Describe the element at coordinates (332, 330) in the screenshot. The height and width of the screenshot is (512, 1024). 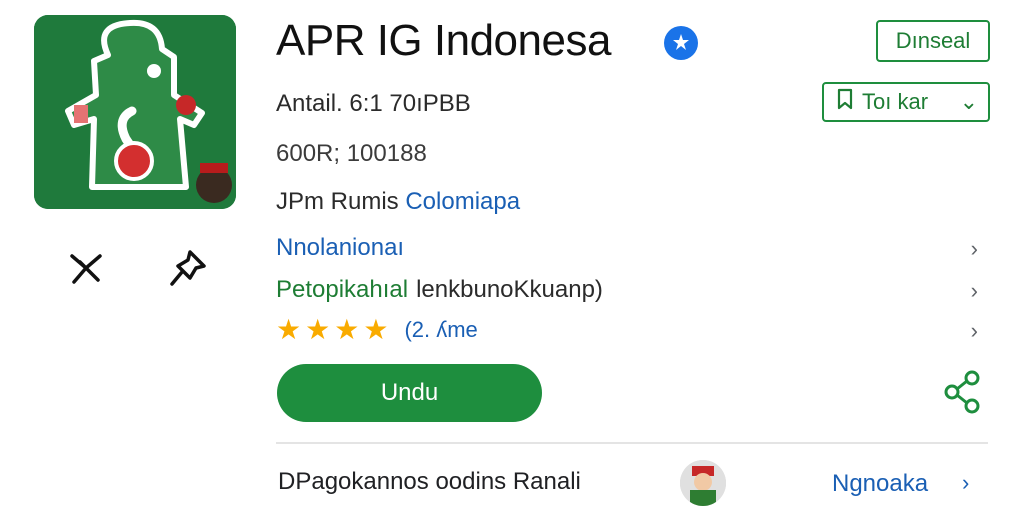
I see `star-rating: ★ ★ ★ ★` at that location.